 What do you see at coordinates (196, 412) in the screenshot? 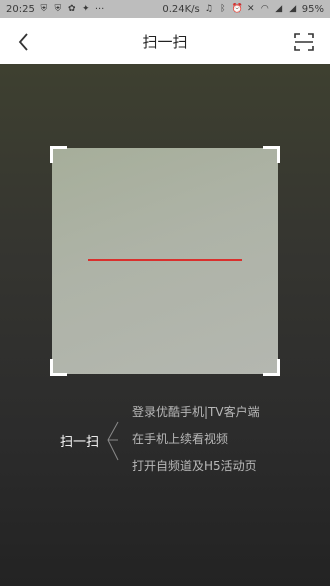
I see `hint-item: 登录优酷手机|TV客户端` at bounding box center [196, 412].